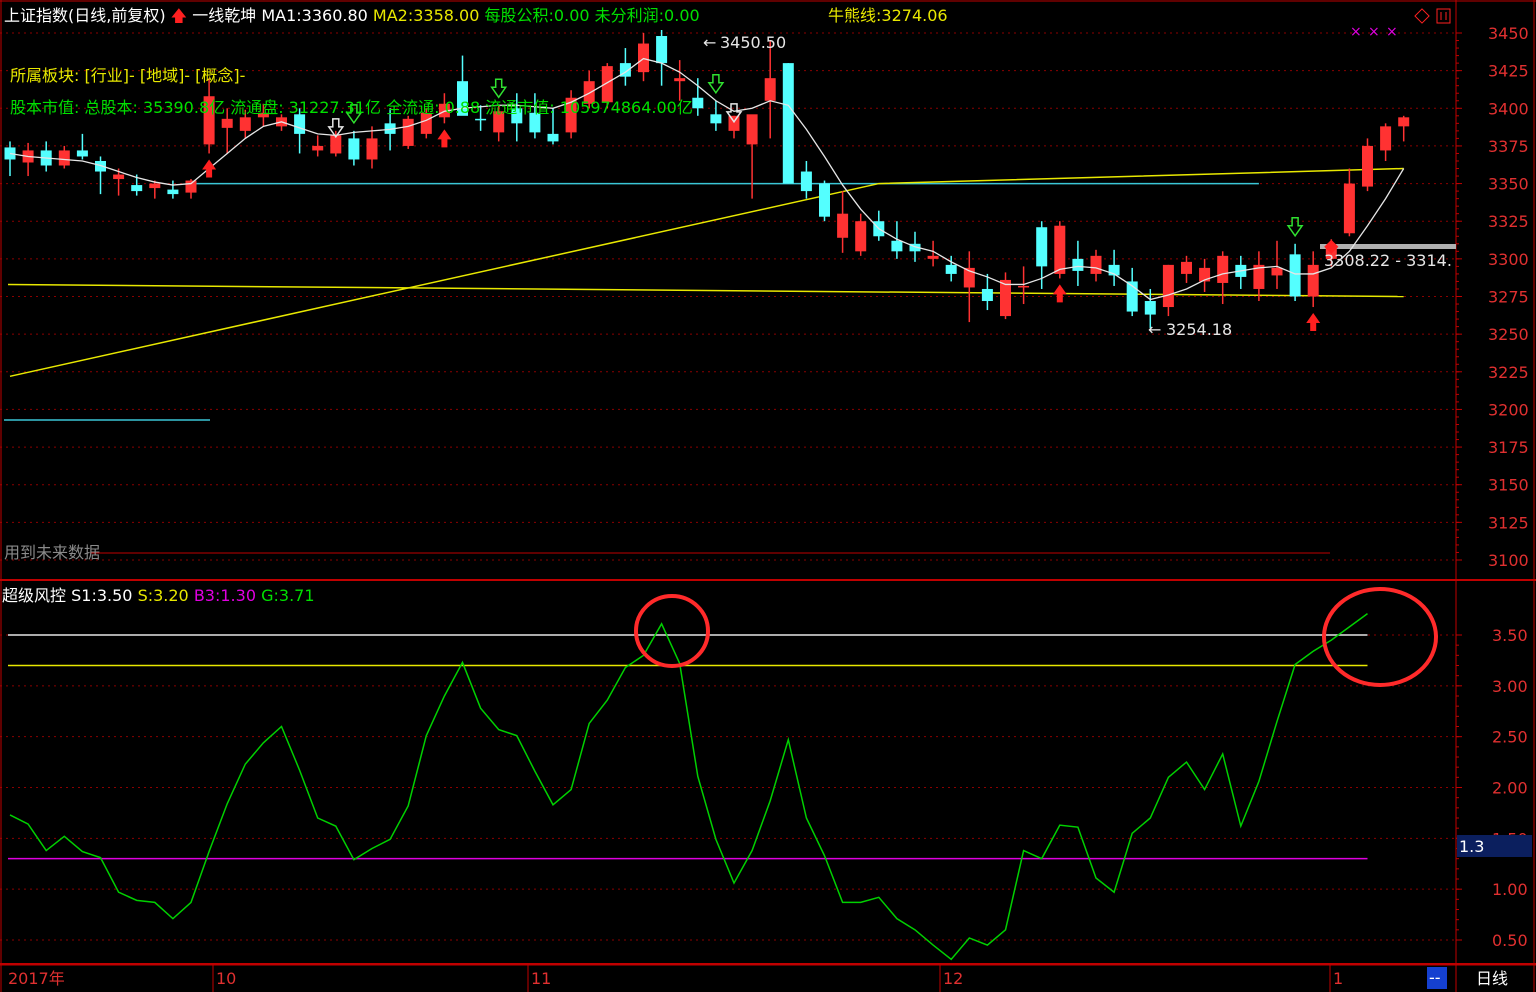 This screenshot has width=1536, height=992. What do you see at coordinates (393, 15) in the screenshot?
I see `ma2-label: MA2:` at bounding box center [393, 15].